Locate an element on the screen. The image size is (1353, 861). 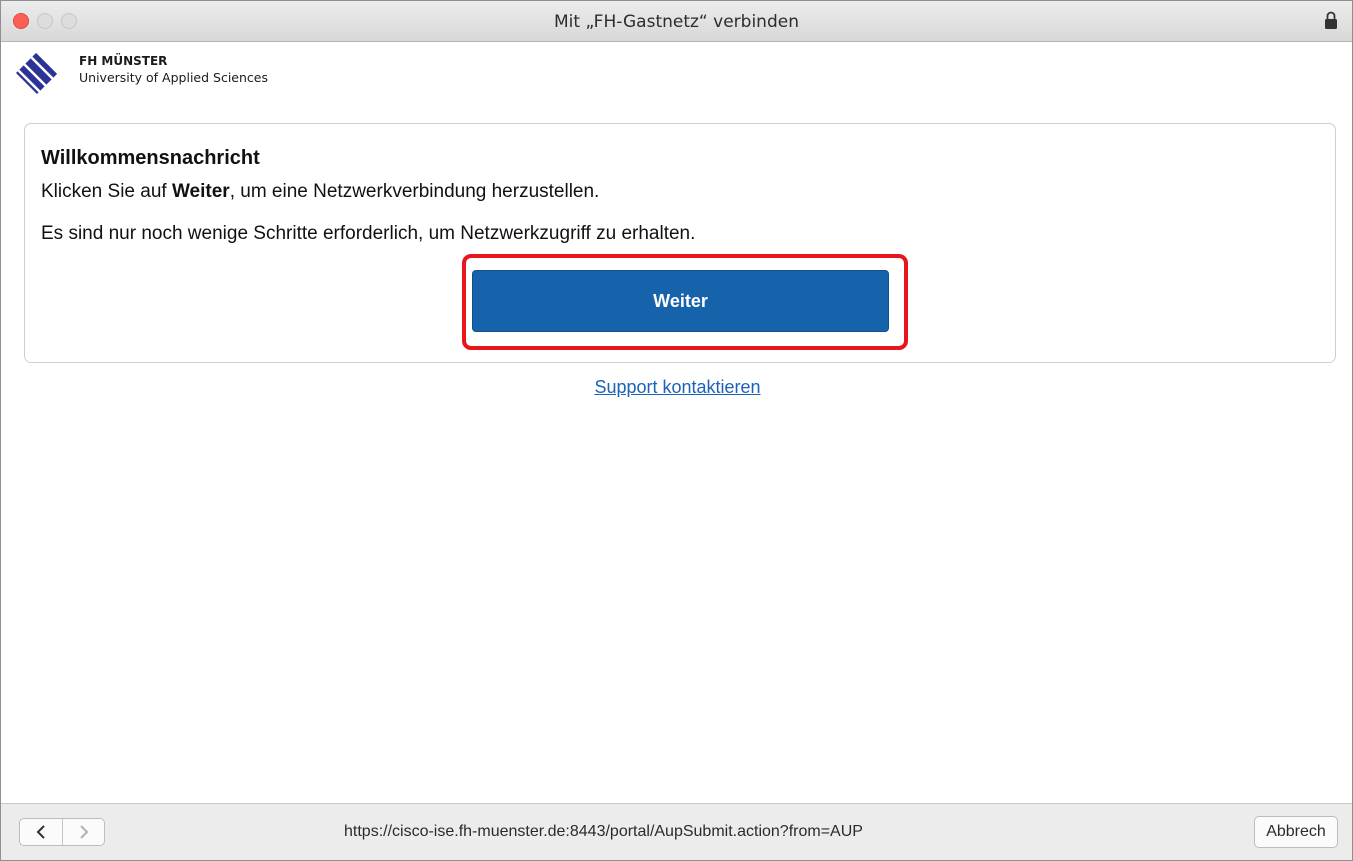
chevron-left-icon is located at coordinates (40, 832).